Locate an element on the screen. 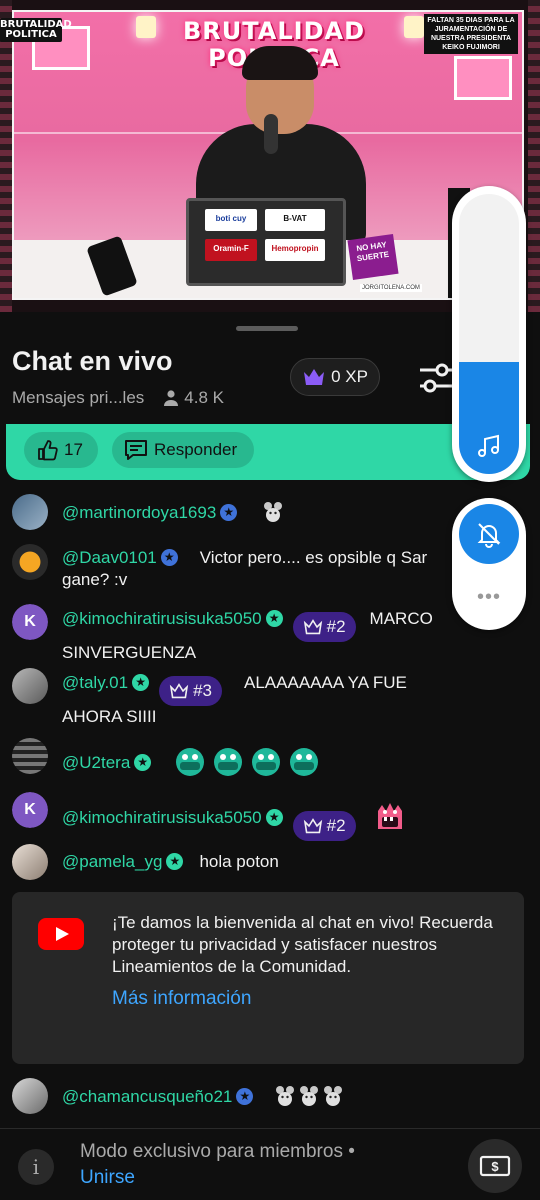 The height and width of the screenshot is (1200, 540). avatar-letter: K is located at coordinates (30, 622).